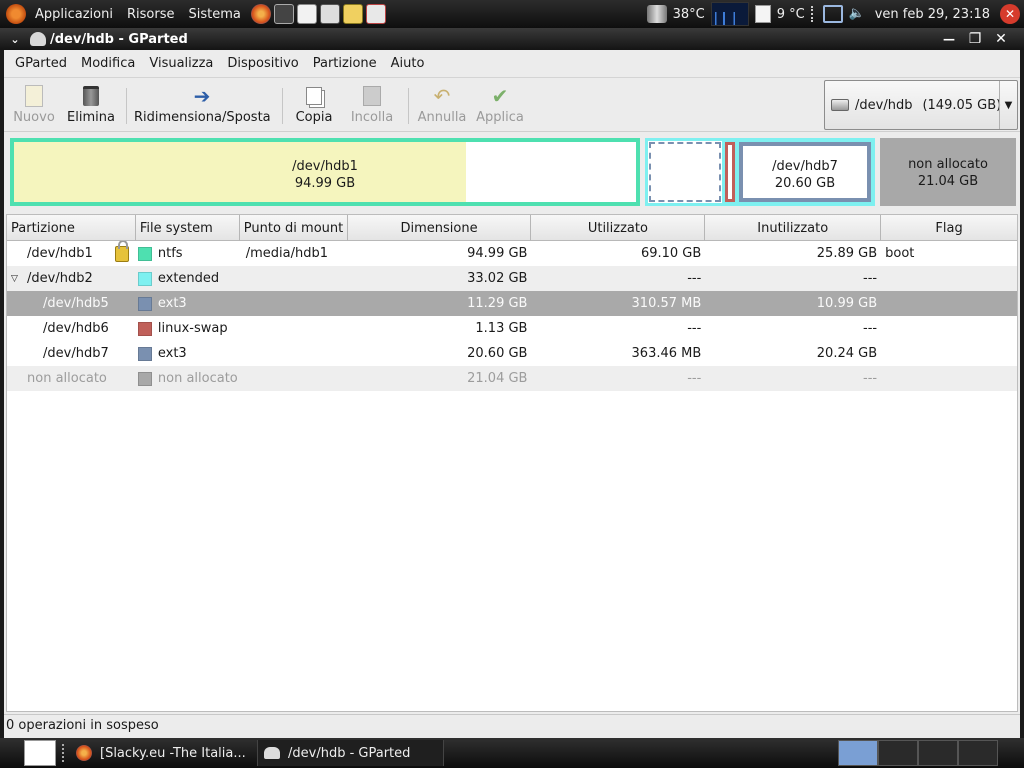 This screenshot has width=1024, height=768. What do you see at coordinates (71, 253) in the screenshot?
I see `partition-cell: /dev/hdb1` at bounding box center [71, 253].